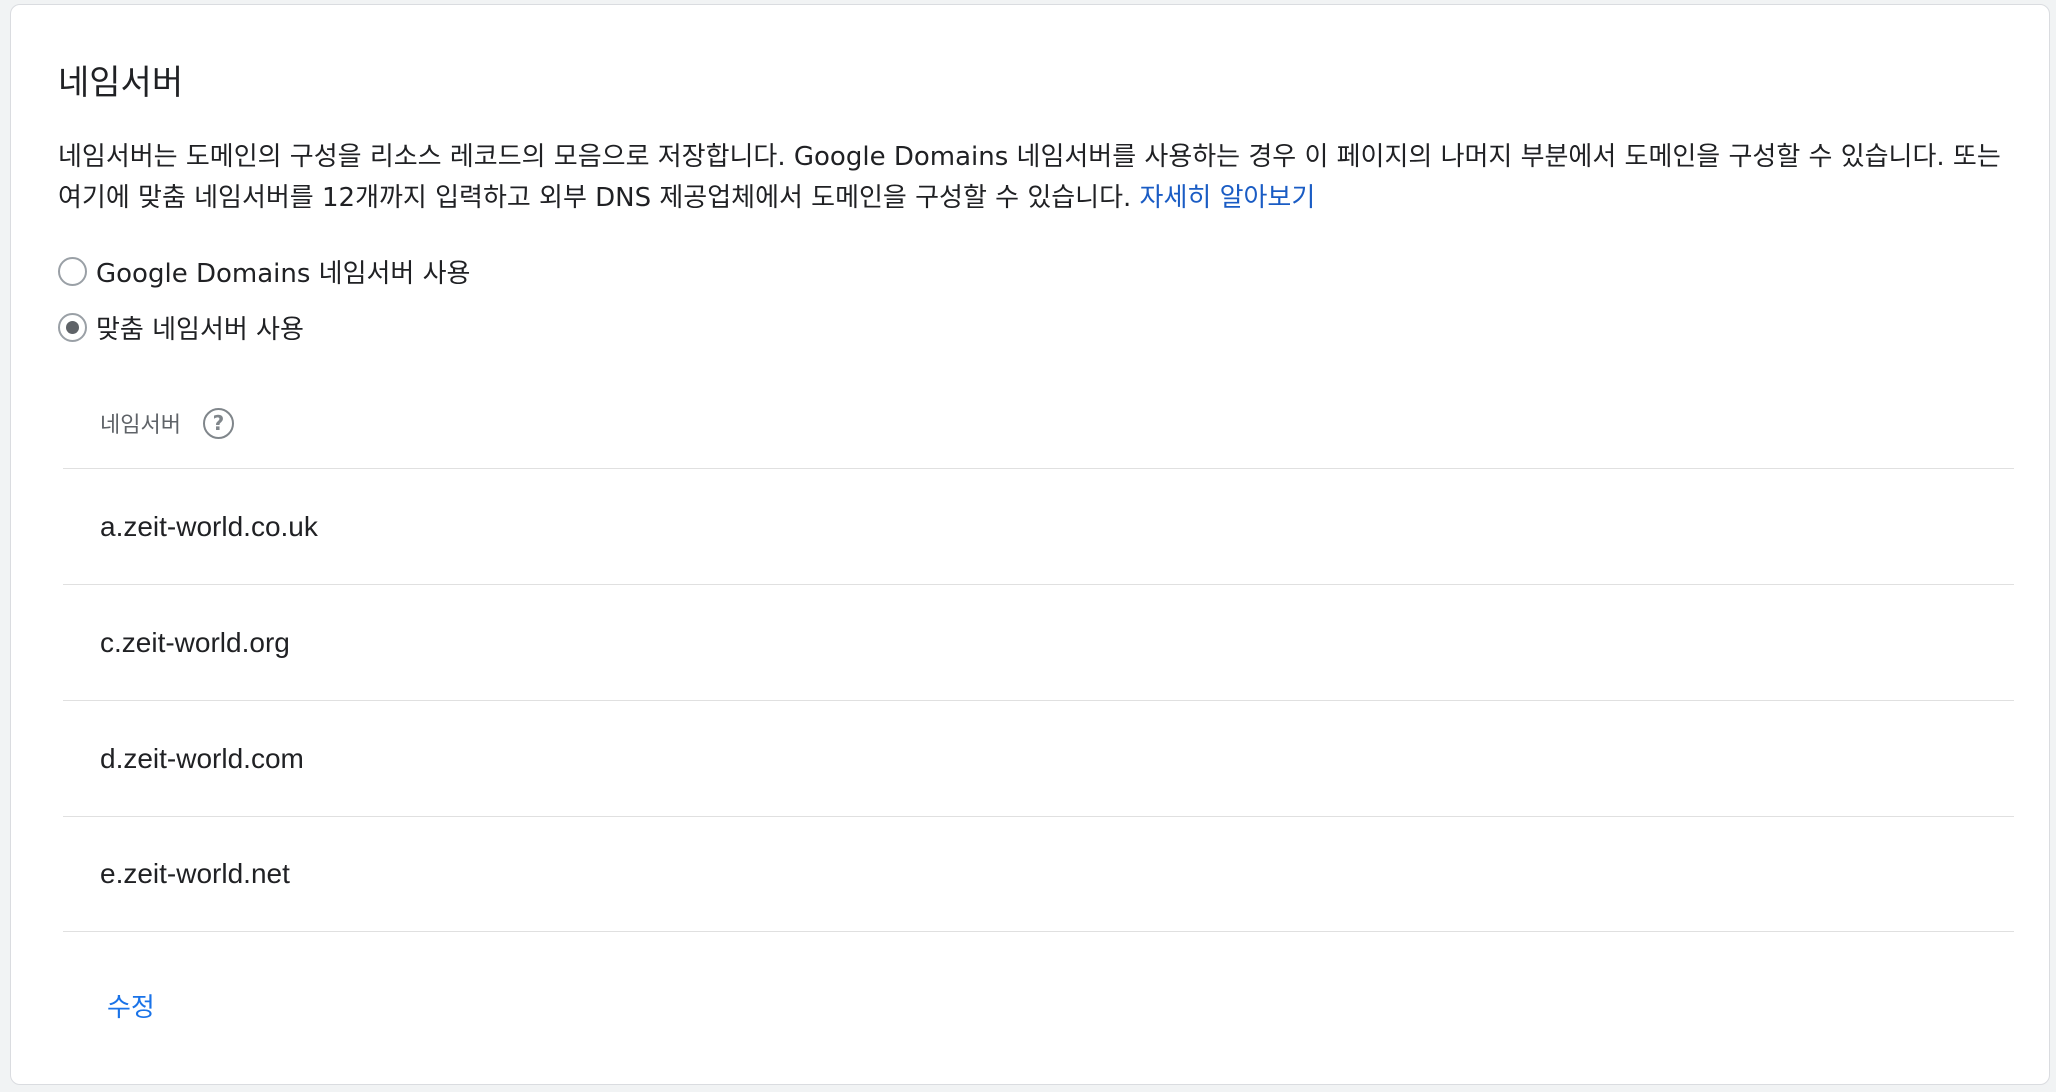  What do you see at coordinates (1038, 874) in the screenshot?
I see `nameserver-row: e.zeit-world.net` at bounding box center [1038, 874].